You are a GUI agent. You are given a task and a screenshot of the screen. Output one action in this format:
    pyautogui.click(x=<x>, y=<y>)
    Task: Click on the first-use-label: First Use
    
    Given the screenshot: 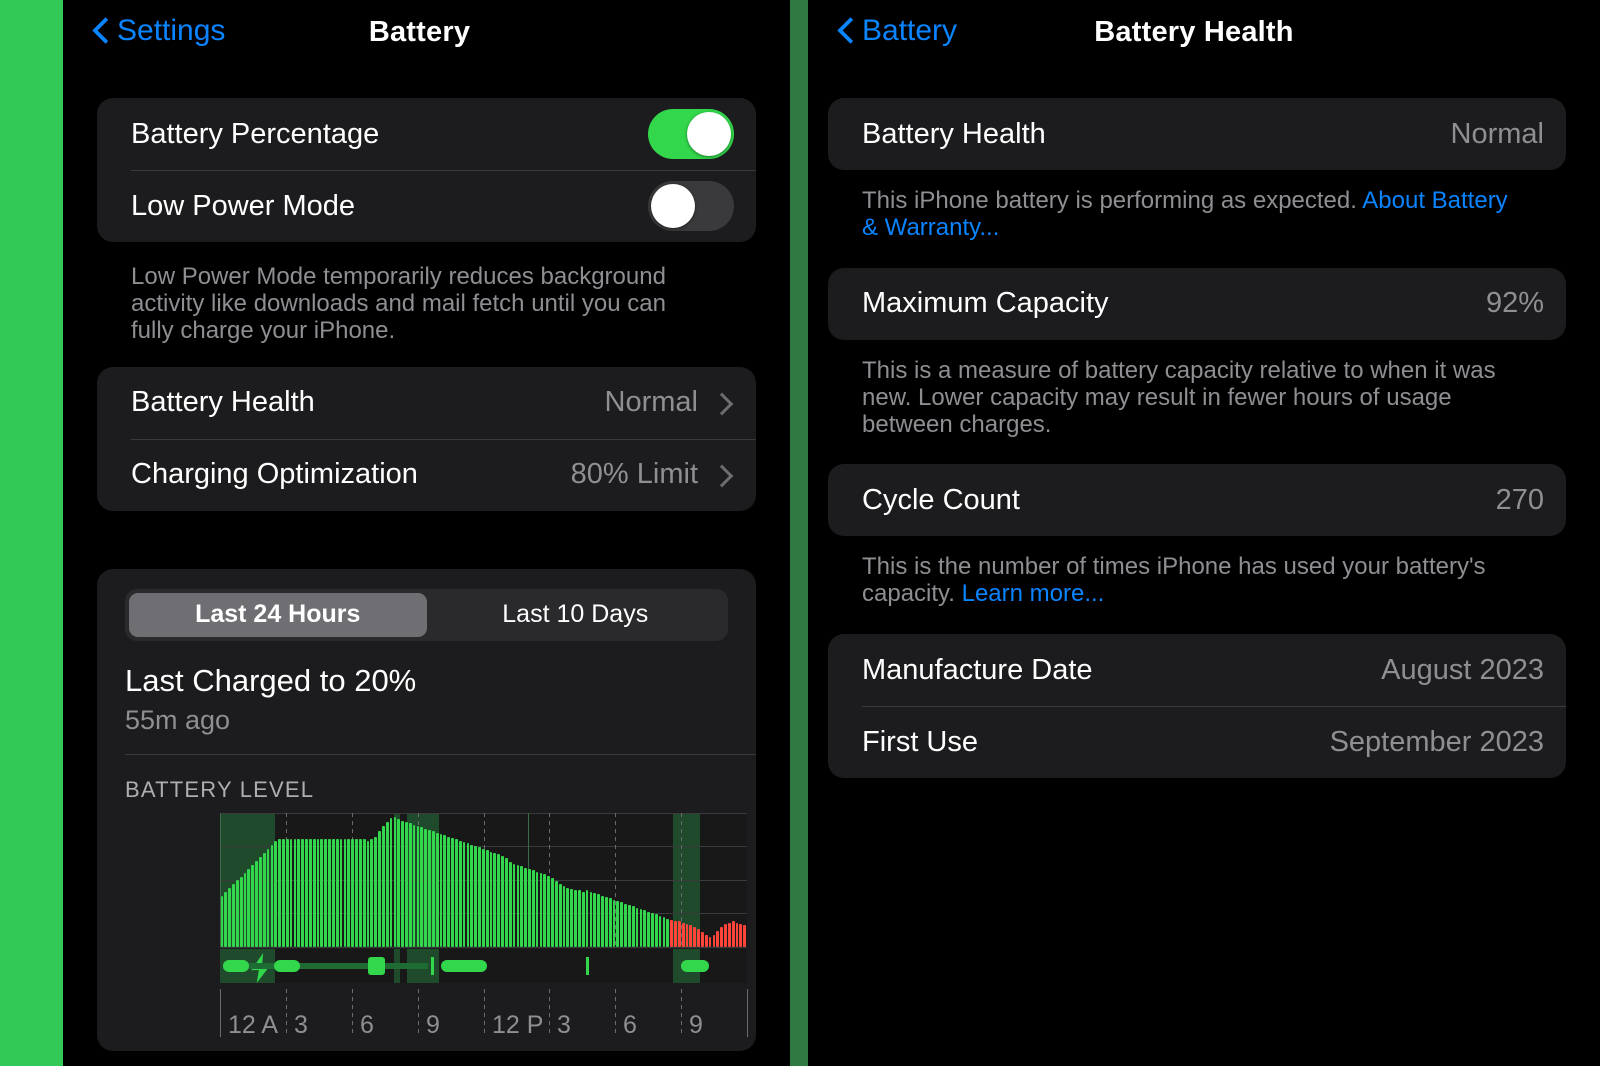 What is the action you would take?
    pyautogui.click(x=920, y=741)
    